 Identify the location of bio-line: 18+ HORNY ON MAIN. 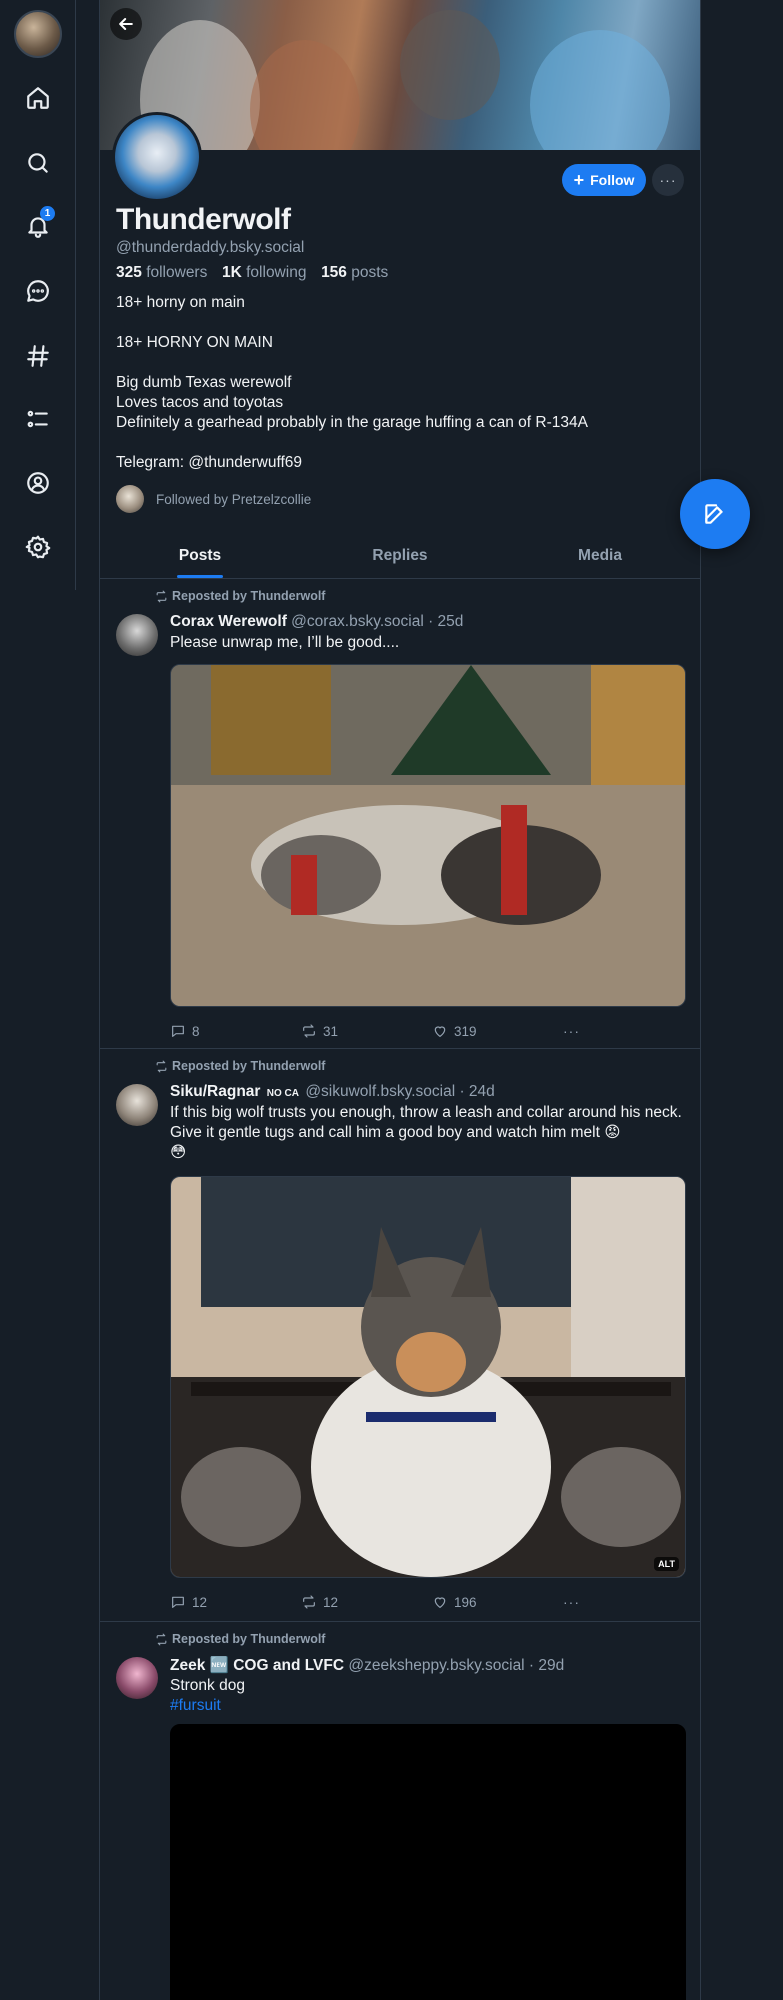
(194, 342).